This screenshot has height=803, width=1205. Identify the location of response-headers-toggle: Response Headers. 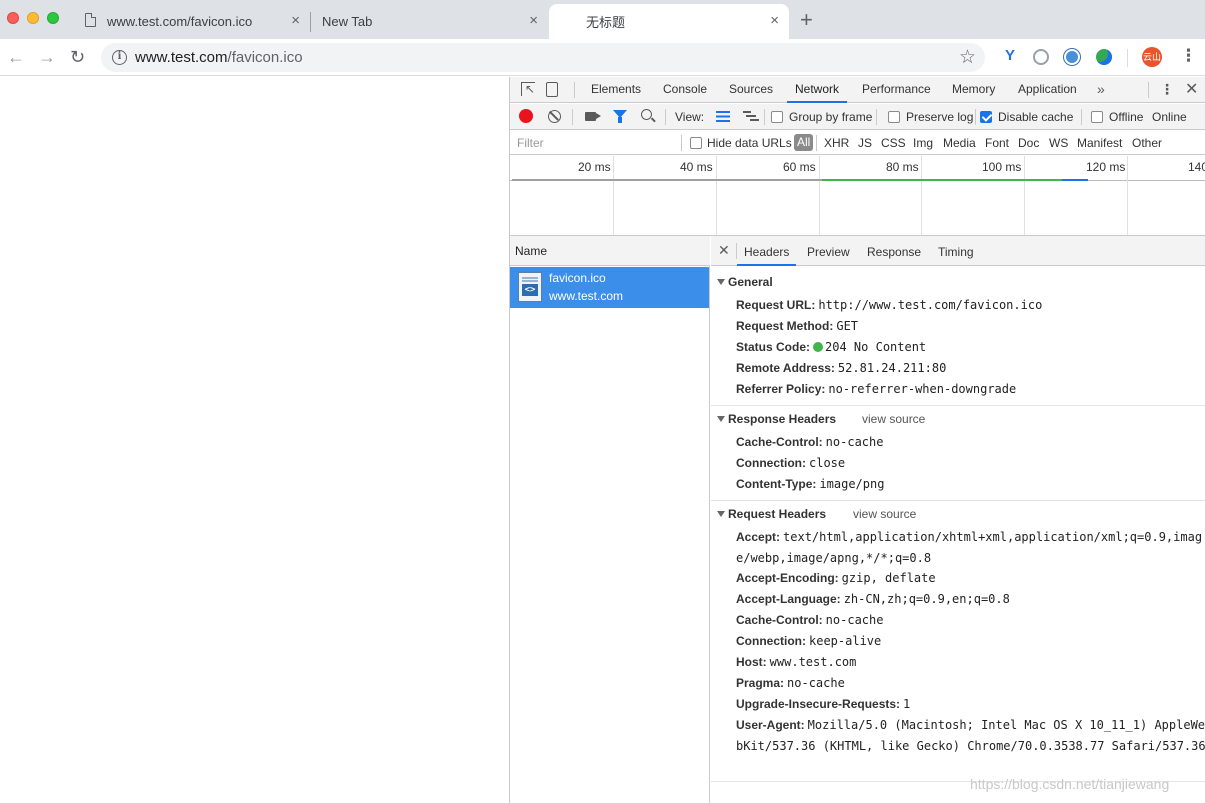
(776, 419).